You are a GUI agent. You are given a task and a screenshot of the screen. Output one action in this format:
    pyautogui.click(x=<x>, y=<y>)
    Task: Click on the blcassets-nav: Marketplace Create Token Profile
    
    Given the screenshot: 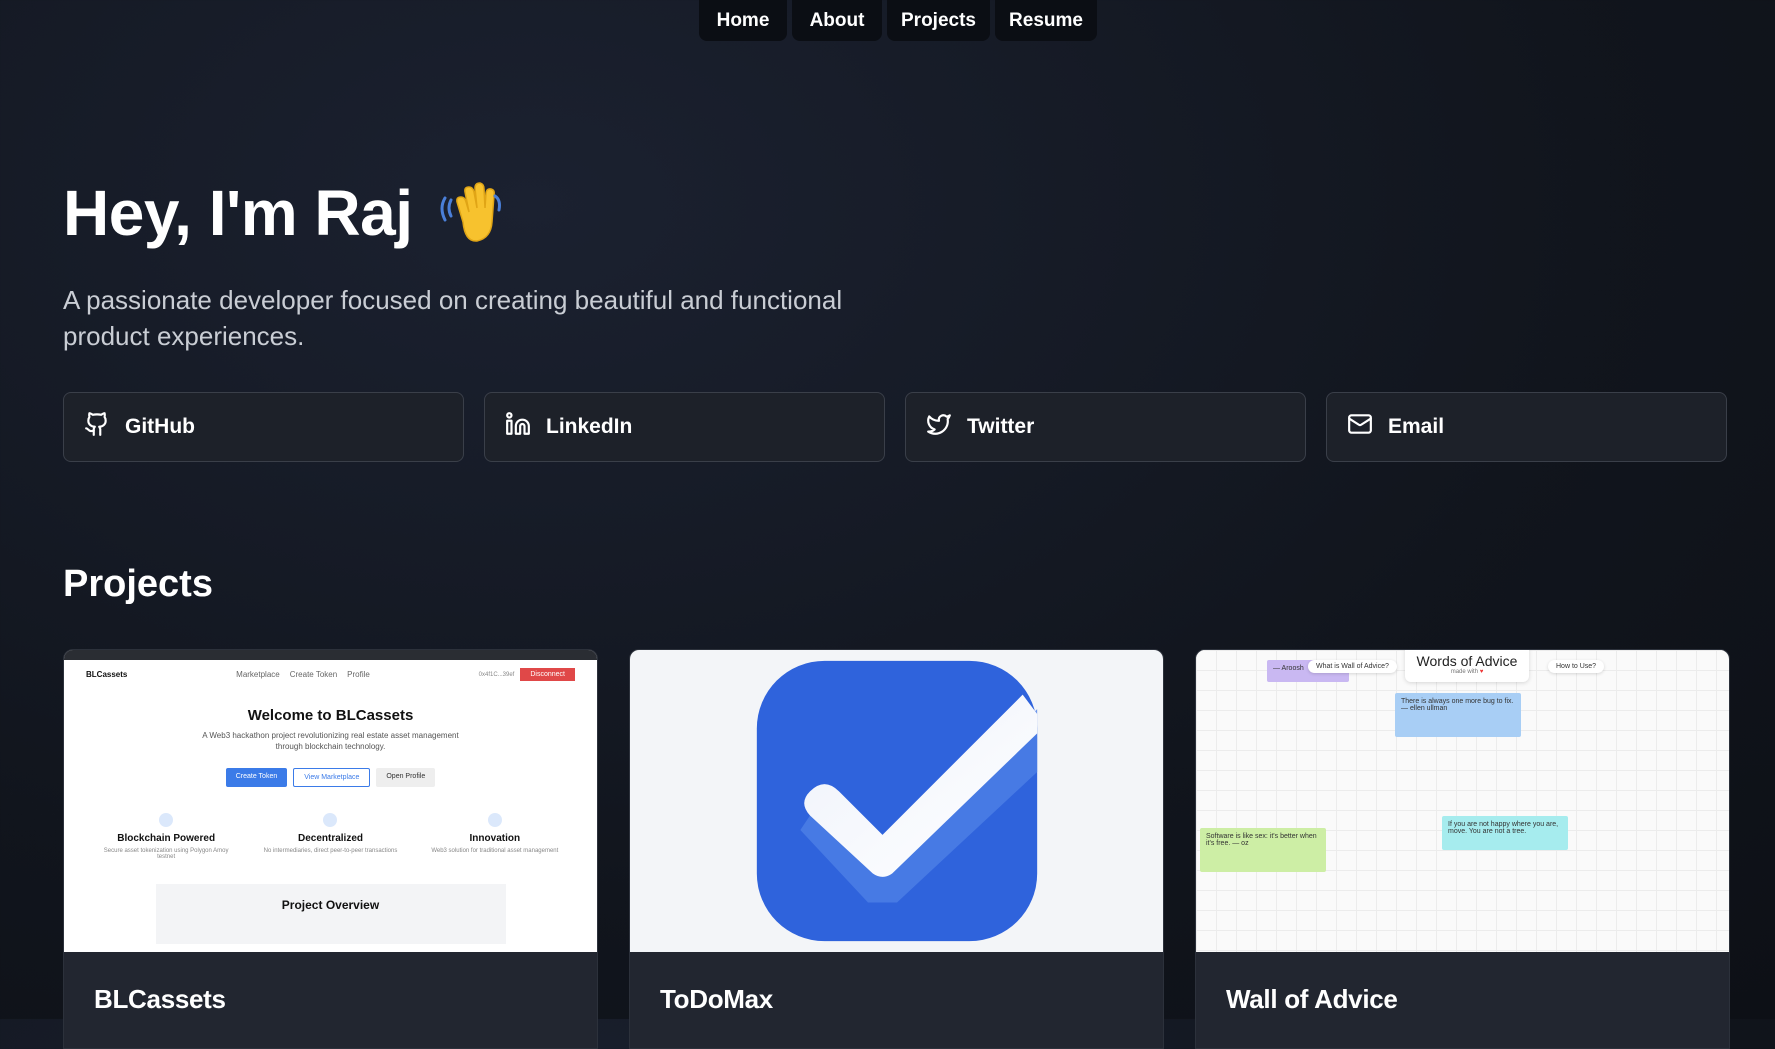 What is the action you would take?
    pyautogui.click(x=303, y=674)
    